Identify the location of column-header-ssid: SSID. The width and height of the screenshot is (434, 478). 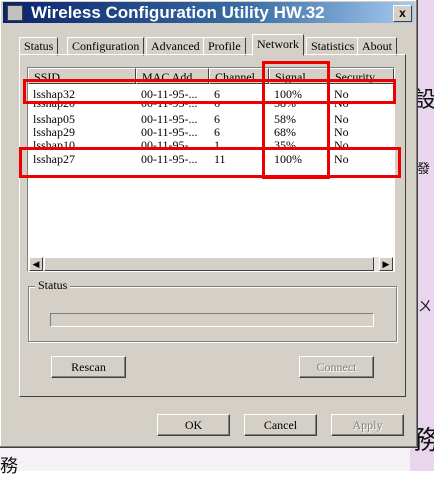
(82, 76).